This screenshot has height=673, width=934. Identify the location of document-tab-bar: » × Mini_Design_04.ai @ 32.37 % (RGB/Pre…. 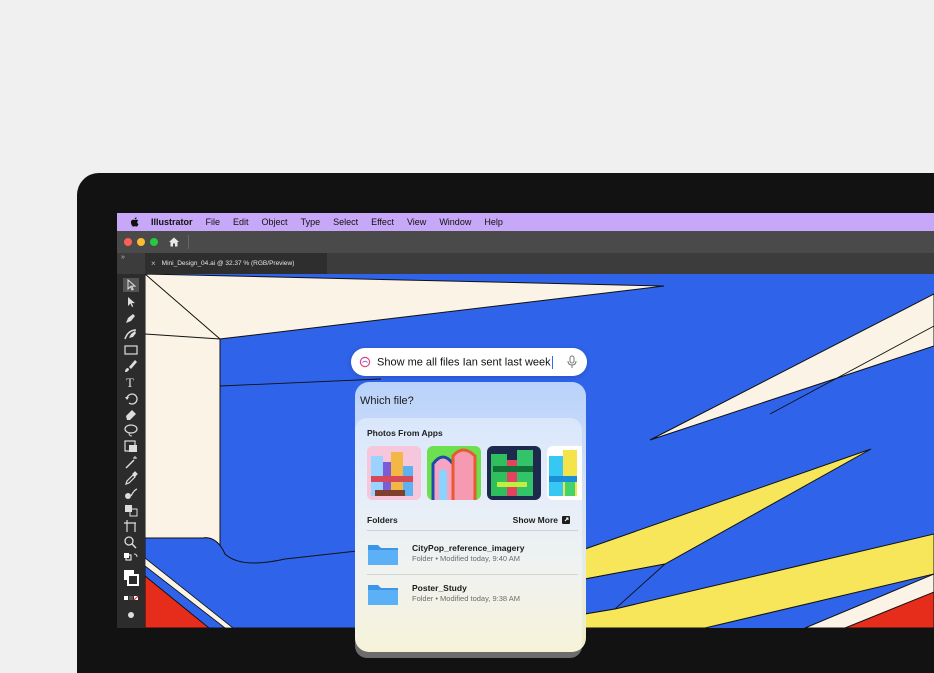
(525, 263).